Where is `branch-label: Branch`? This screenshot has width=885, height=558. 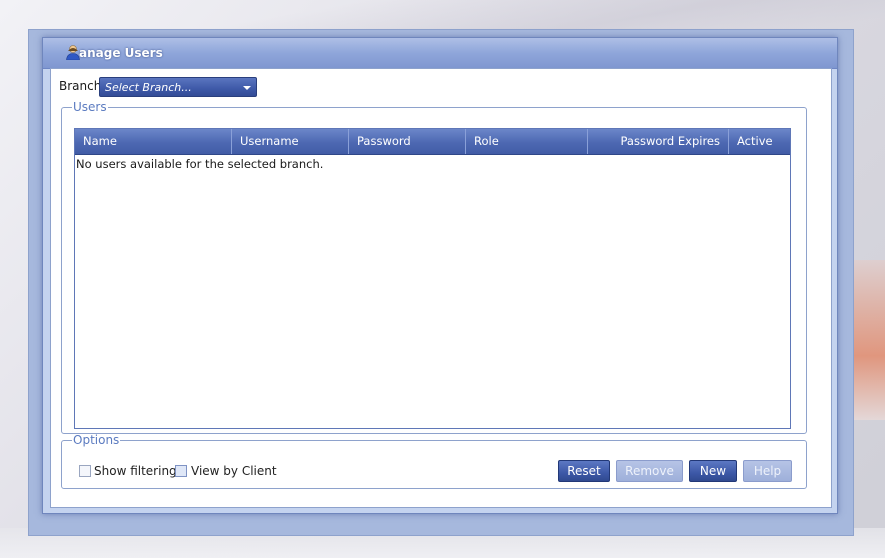 branch-label: Branch is located at coordinates (80, 86).